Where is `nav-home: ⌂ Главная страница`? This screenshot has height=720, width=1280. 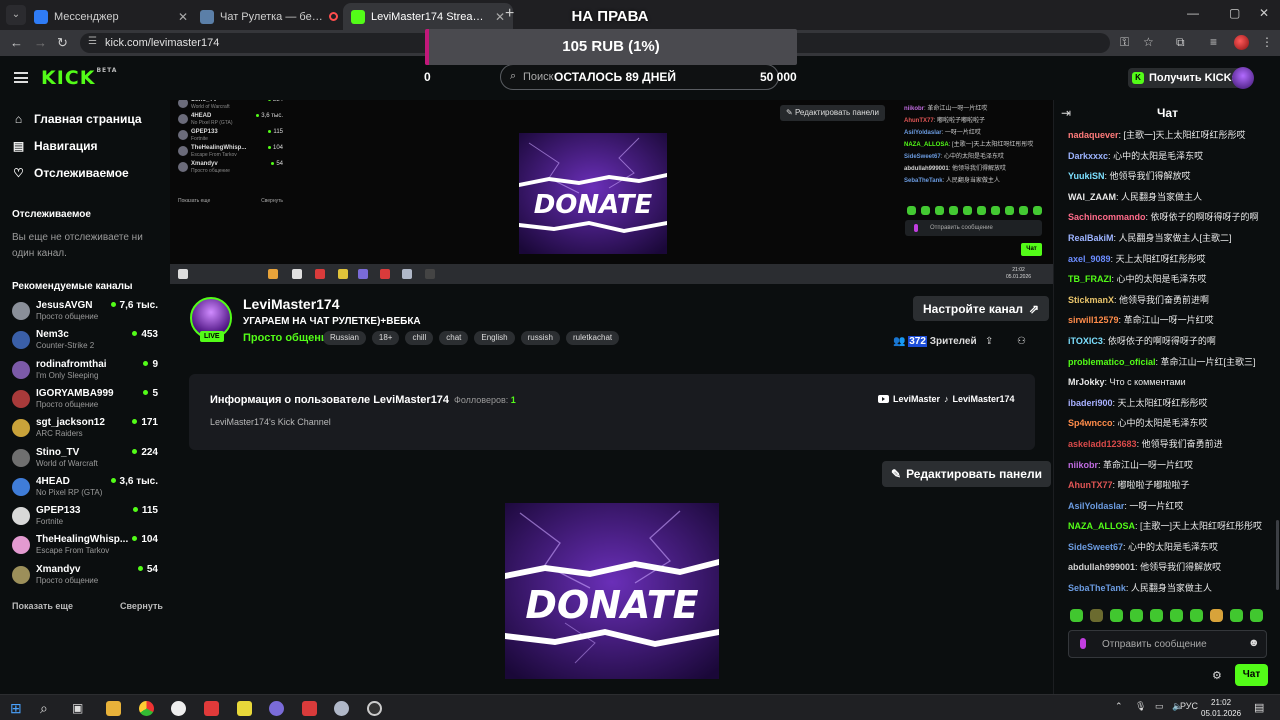
nav-home: ⌂ Главная страница is located at coordinates (77, 119).